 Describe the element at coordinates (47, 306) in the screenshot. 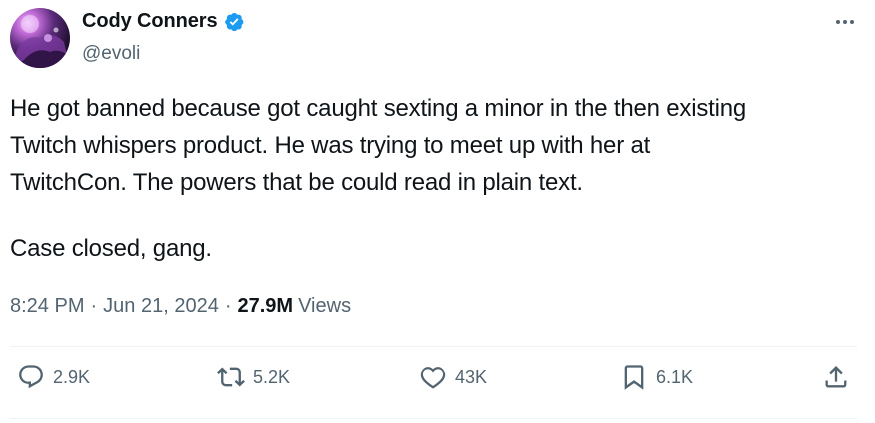

I see `tweet-time: 8:24 PM` at that location.